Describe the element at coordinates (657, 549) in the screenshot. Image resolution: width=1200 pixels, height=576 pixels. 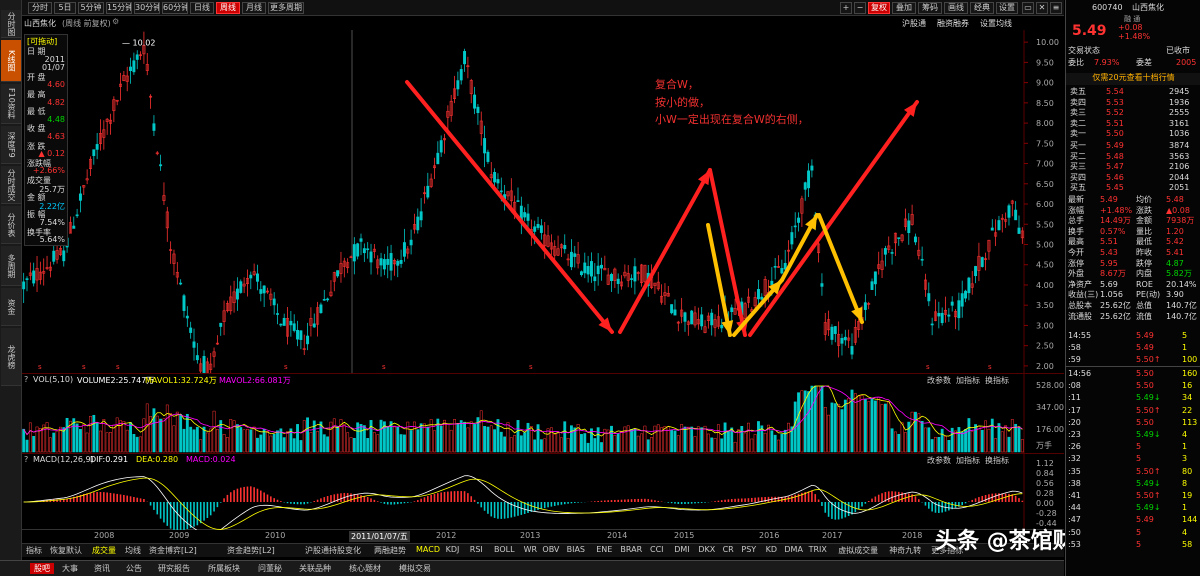
I see `indicator-tab: CCI` at that location.